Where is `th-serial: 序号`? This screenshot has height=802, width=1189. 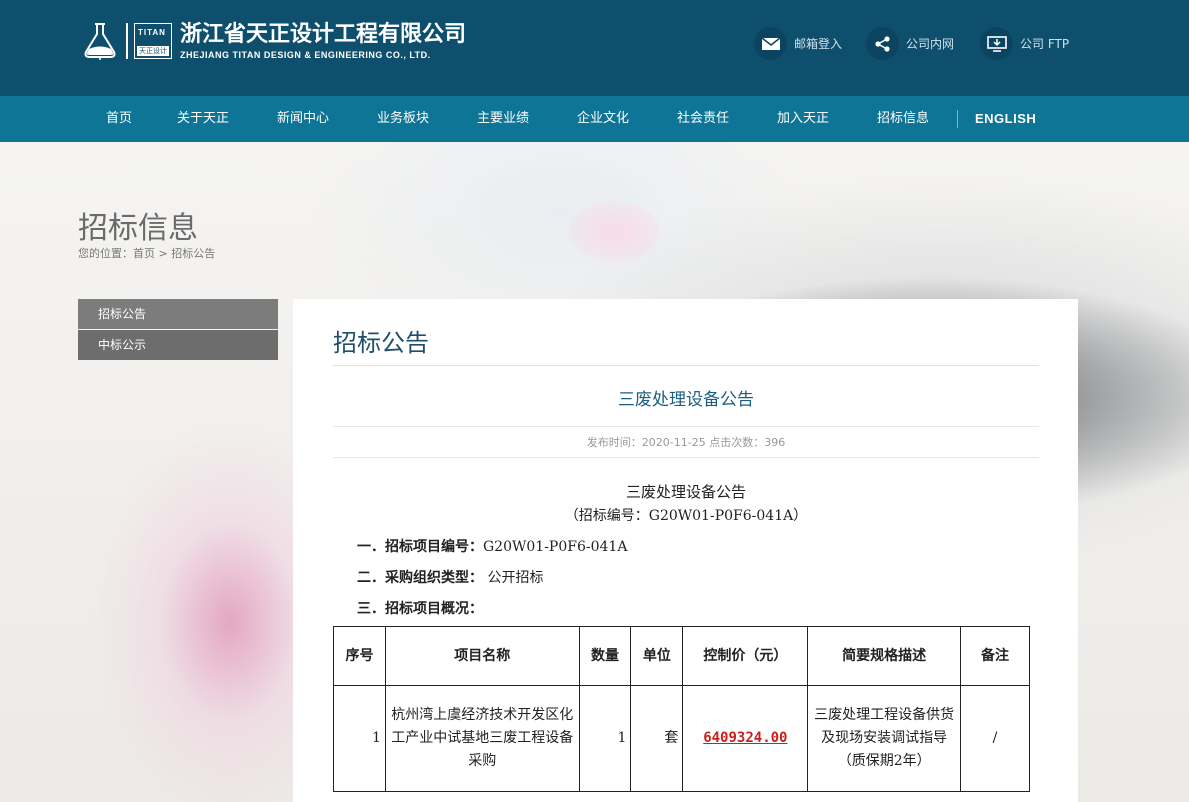 th-serial: 序号 is located at coordinates (359, 656).